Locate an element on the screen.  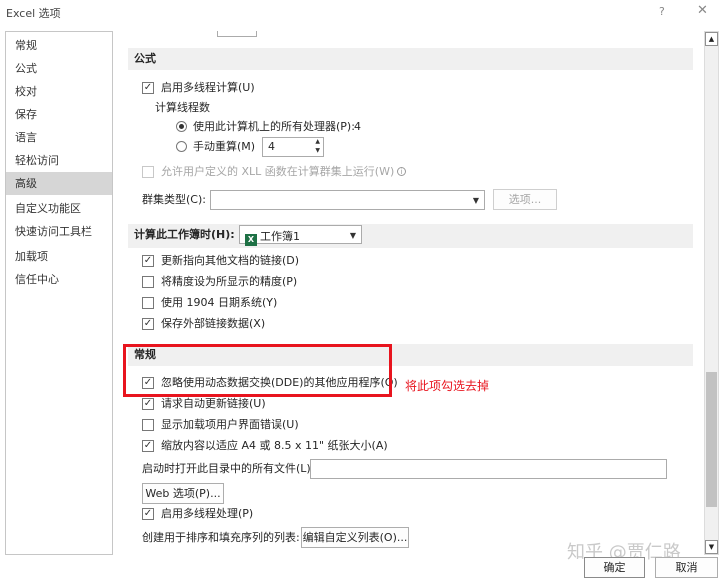
close-icon: ✕ is located at coordinates (702, 10).